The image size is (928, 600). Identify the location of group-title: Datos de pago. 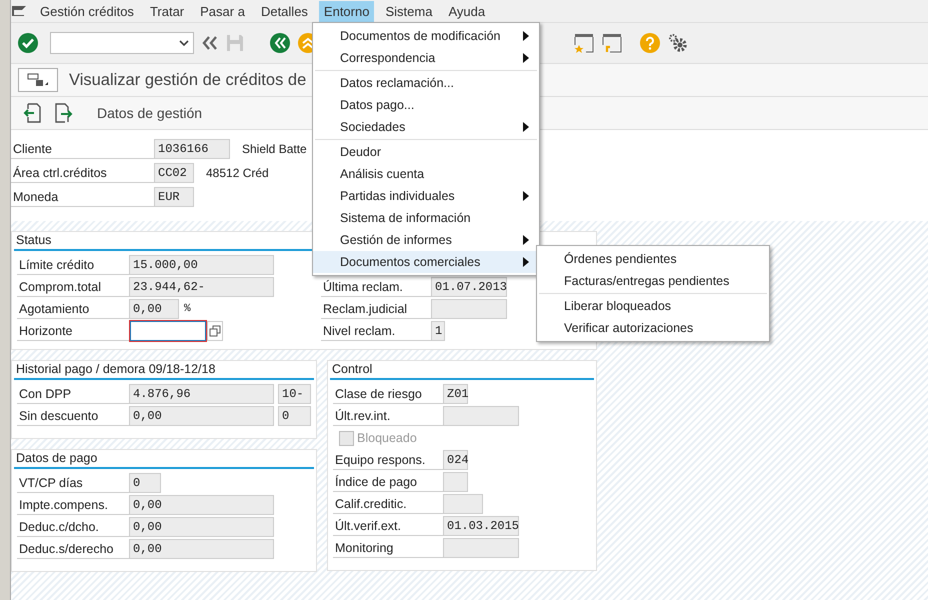
(164, 459).